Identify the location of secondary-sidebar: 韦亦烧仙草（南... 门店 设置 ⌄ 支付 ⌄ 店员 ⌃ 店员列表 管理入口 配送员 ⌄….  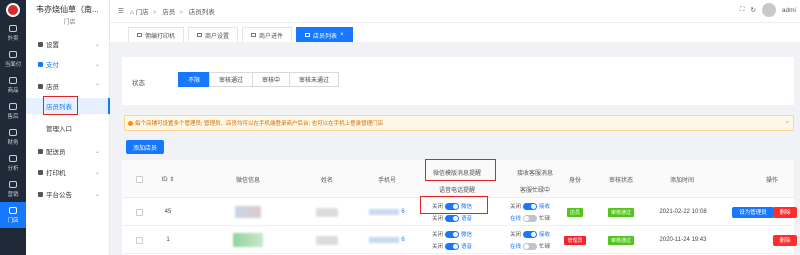
(68, 127).